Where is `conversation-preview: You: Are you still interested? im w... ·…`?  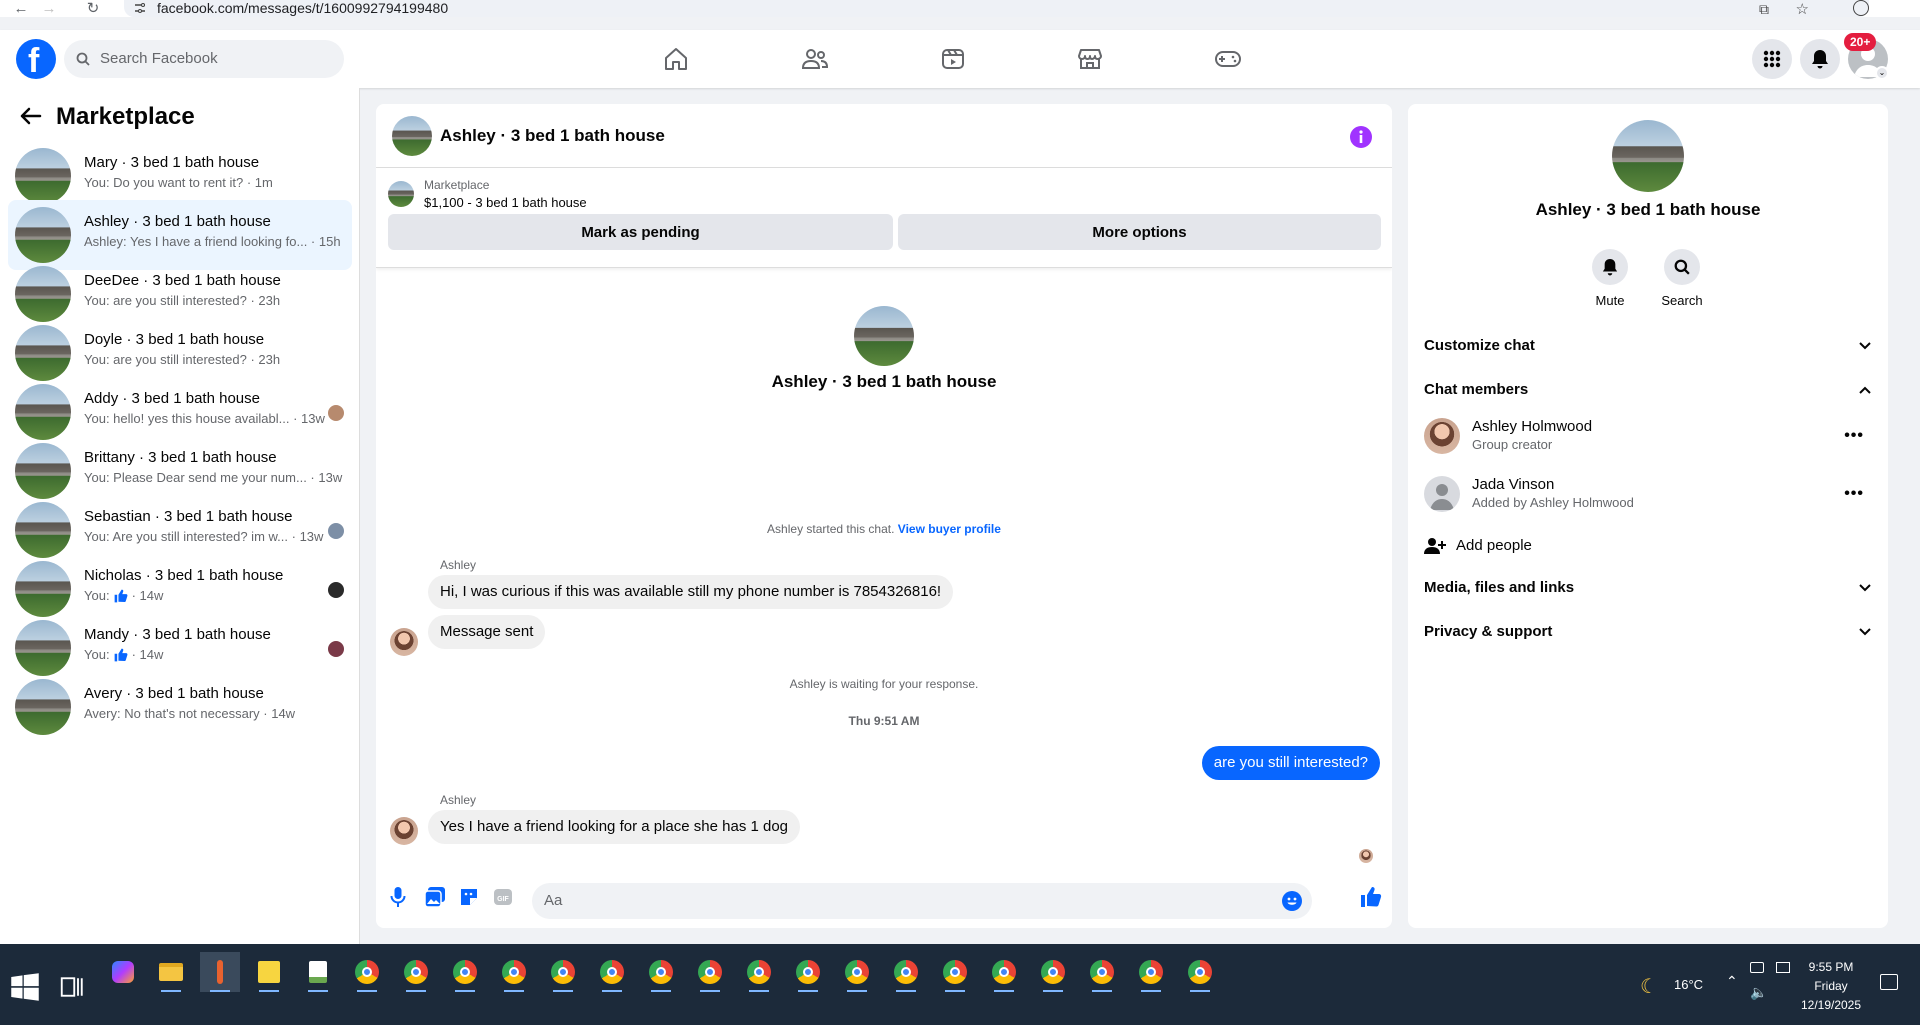
conversation-preview: You: Are you still interested? im w... ·… is located at coordinates (204, 536).